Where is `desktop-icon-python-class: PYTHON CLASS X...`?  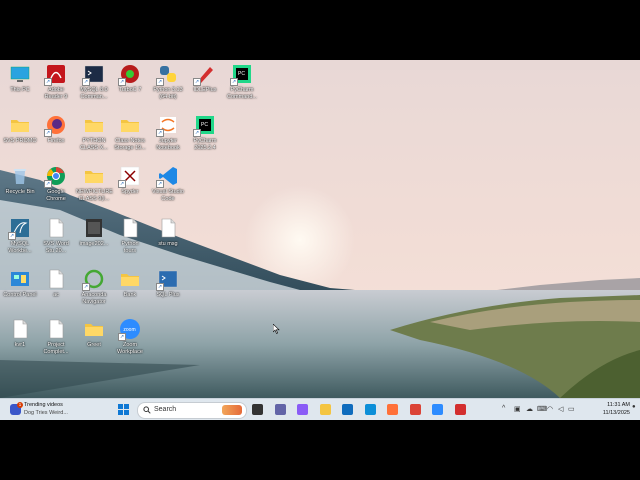
desktop-icon-python-class: PYTHON CLASS X... is located at coordinates (94, 132).